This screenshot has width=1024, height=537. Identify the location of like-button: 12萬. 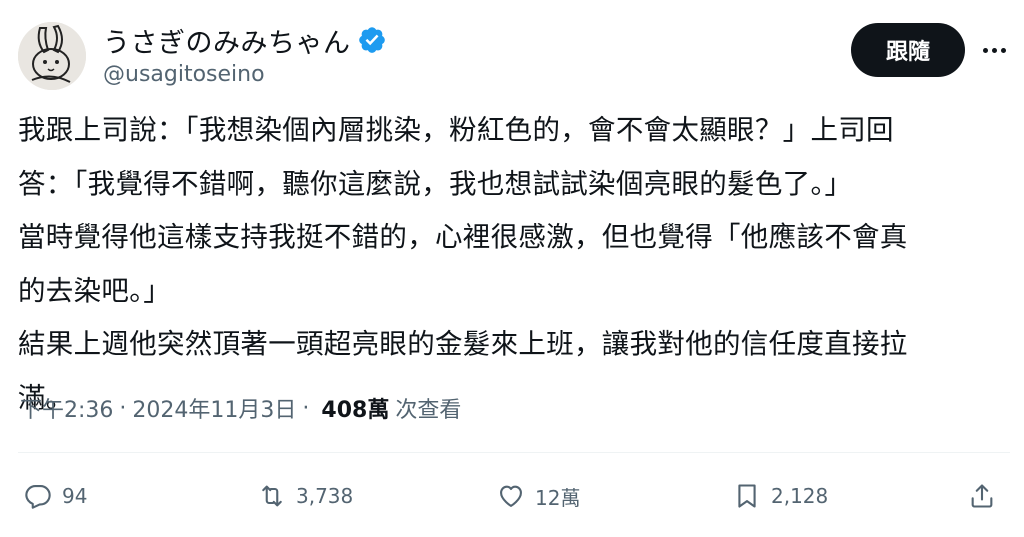
(538, 496).